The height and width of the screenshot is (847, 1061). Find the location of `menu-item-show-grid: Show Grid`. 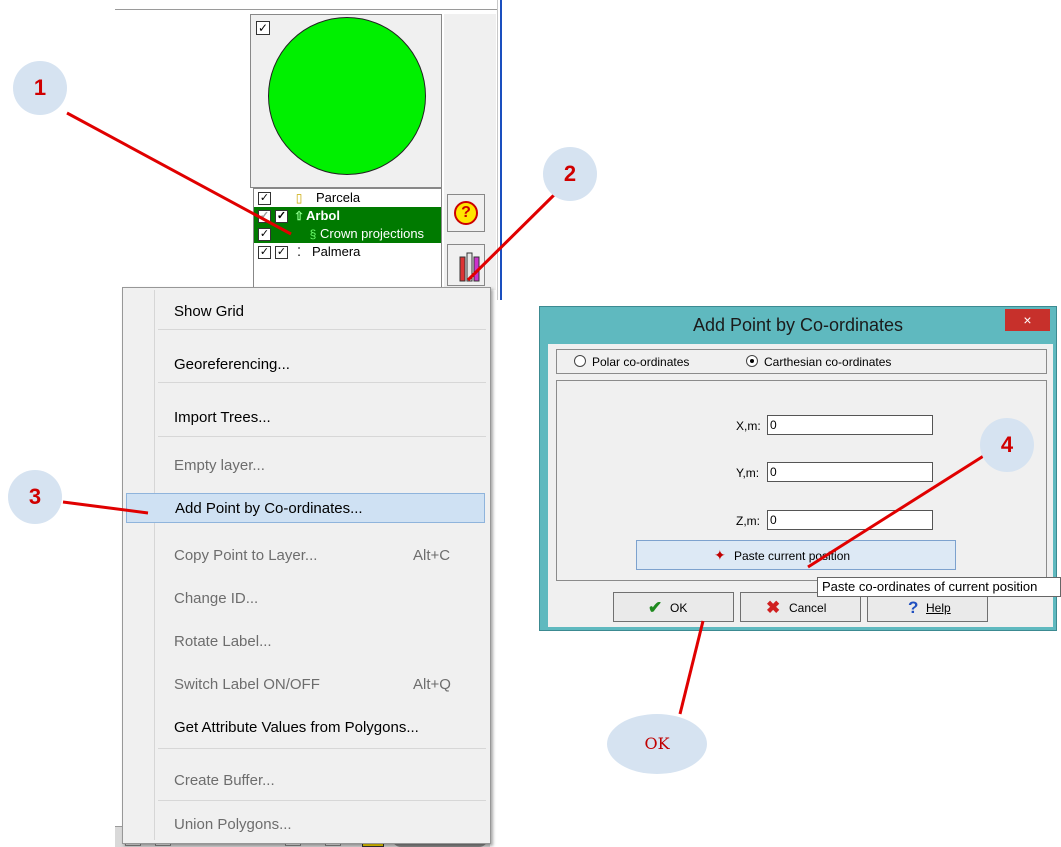

menu-item-show-grid: Show Grid is located at coordinates (305, 312).